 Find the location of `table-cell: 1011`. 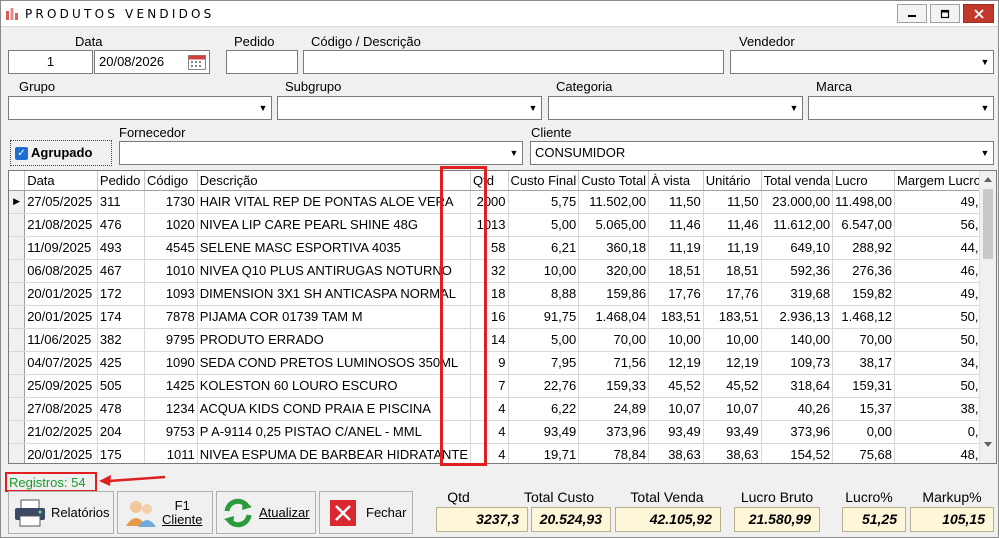

table-cell: 1011 is located at coordinates (171, 453).